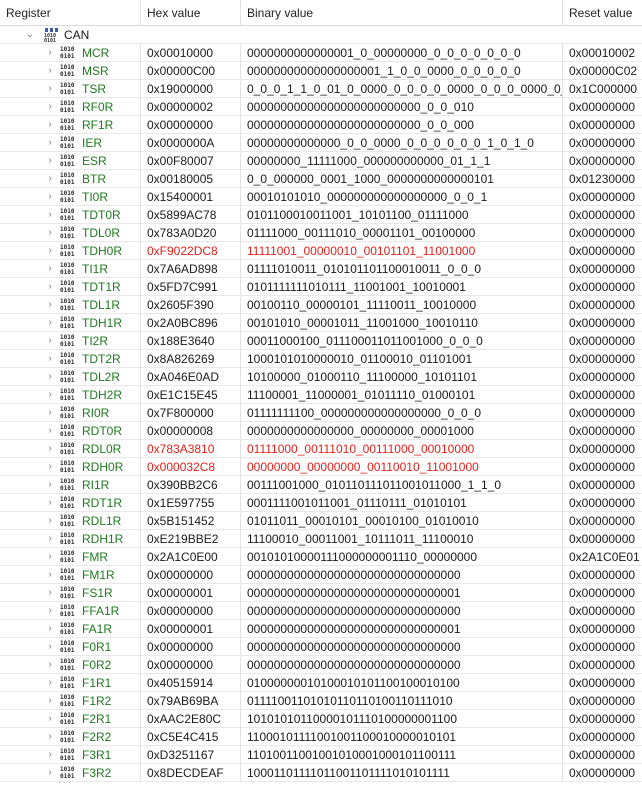 The height and width of the screenshot is (787, 642). I want to click on hex-value: 0x0000000A, so click(190, 143).